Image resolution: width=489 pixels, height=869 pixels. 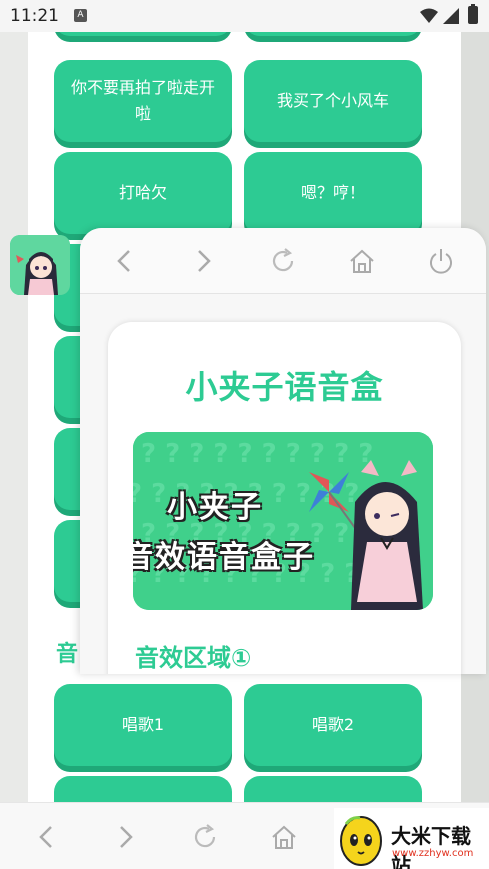 I want to click on rice-mascot-logo, so click(x=361, y=841).